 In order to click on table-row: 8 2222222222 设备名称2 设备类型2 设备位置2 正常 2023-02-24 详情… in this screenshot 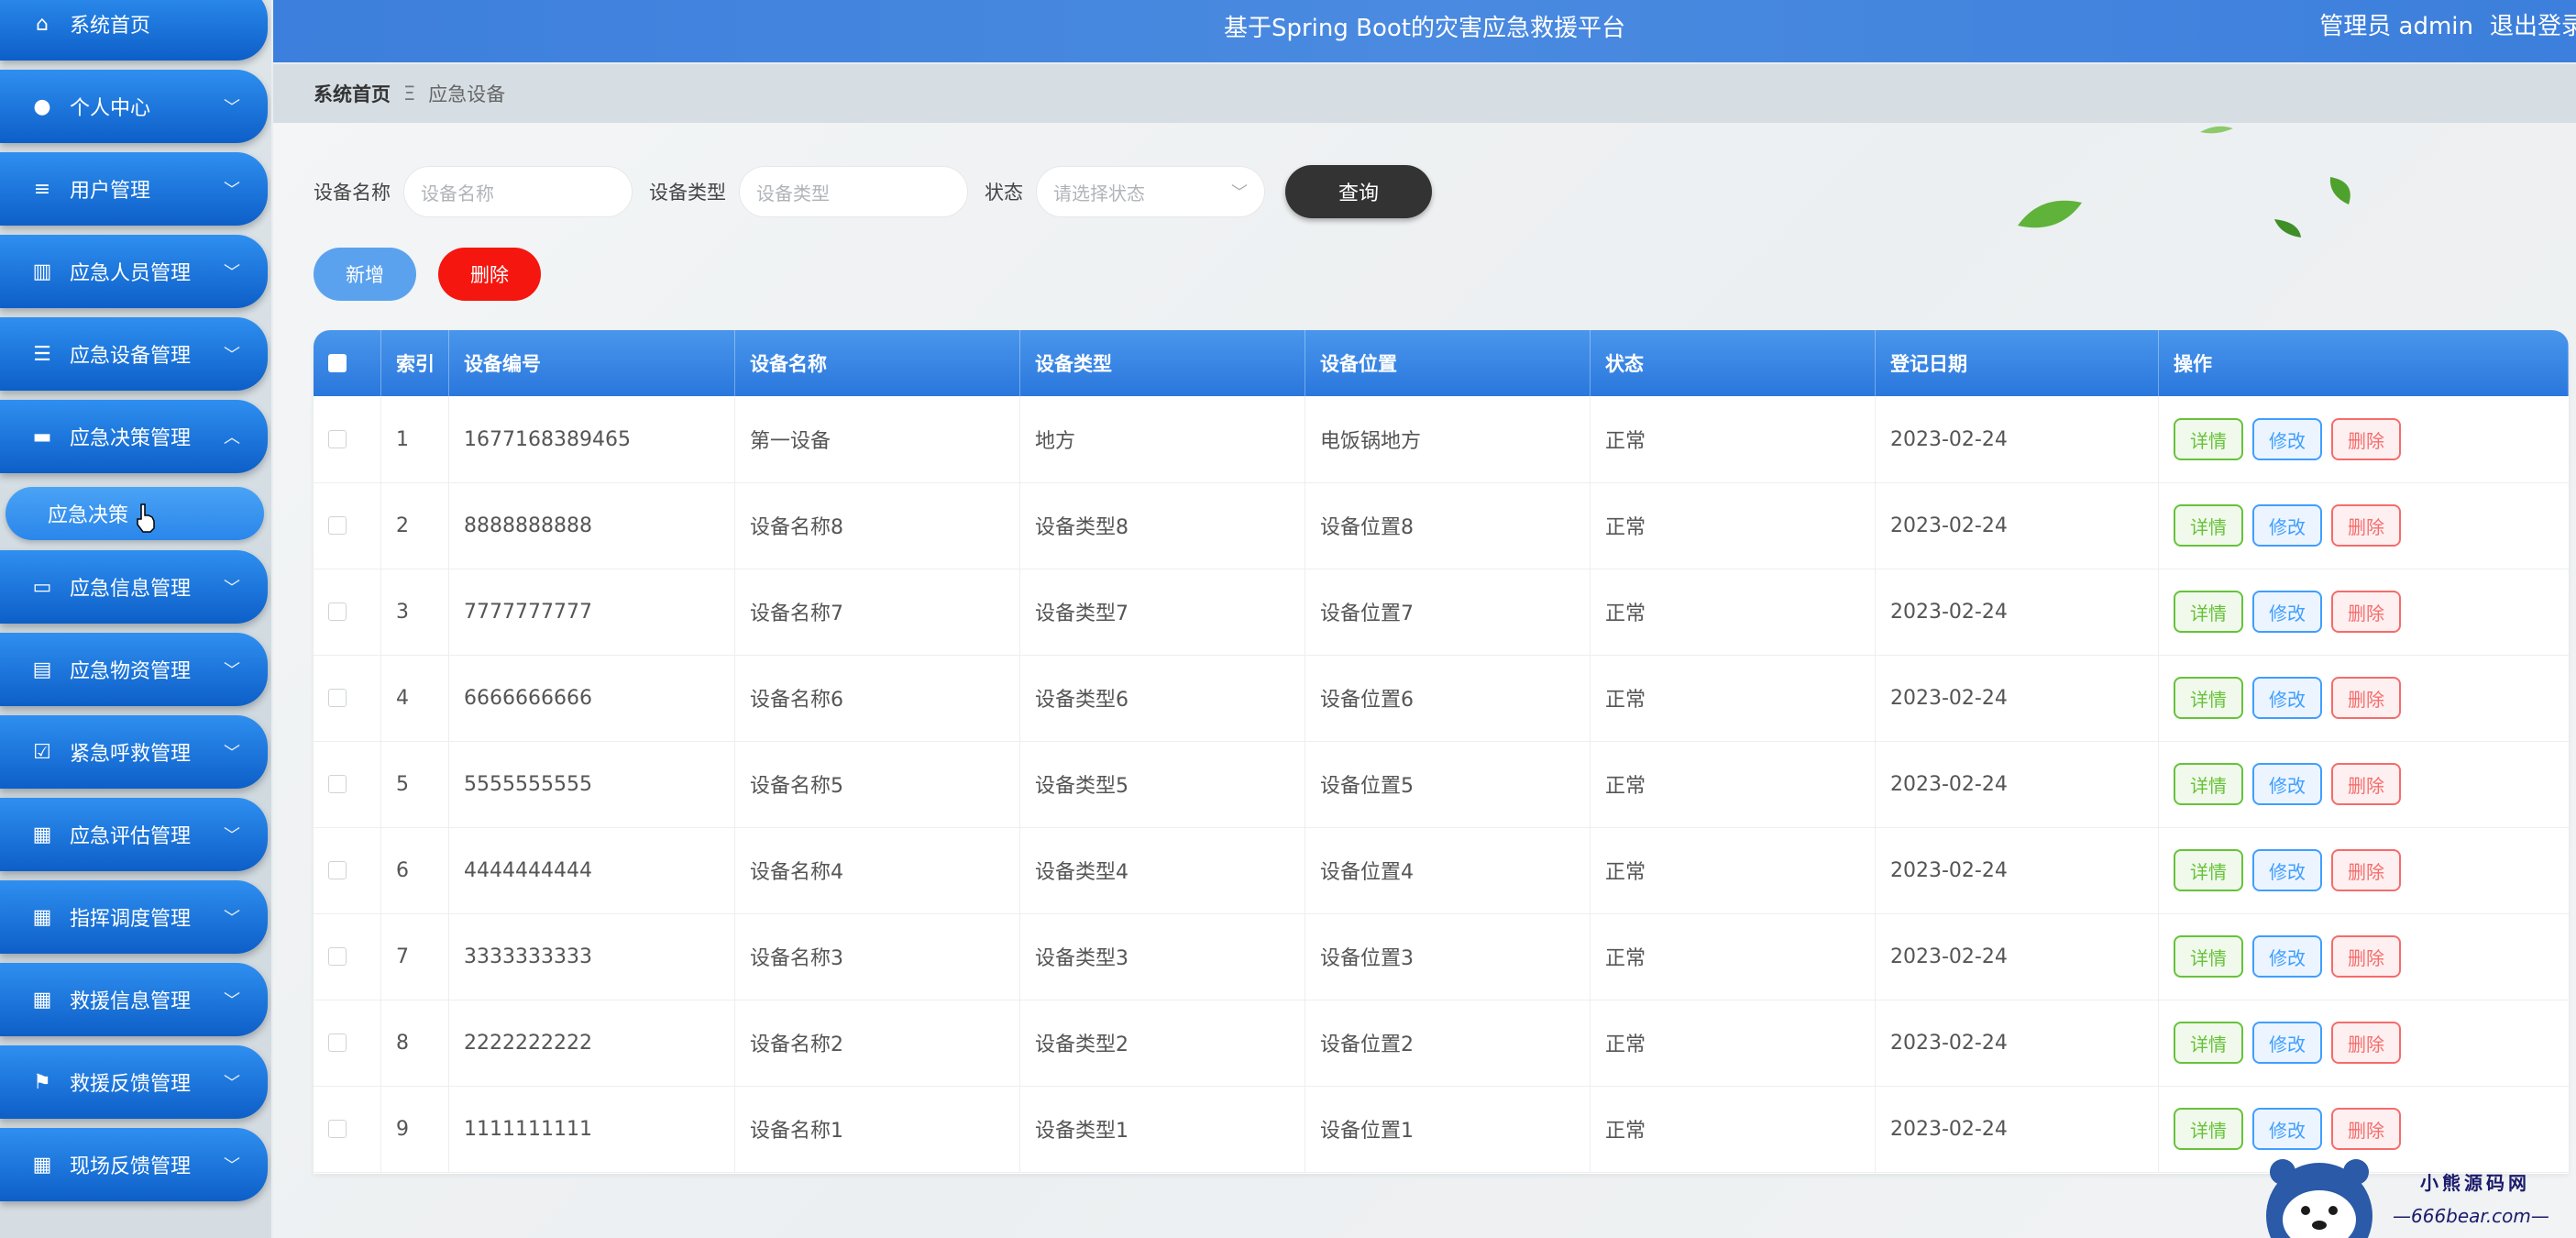, I will do `click(1441, 1043)`.